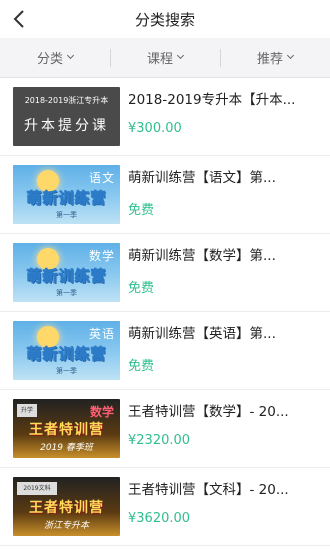  What do you see at coordinates (27, 410) in the screenshot?
I see `thumbnail-badge: 升学` at bounding box center [27, 410].